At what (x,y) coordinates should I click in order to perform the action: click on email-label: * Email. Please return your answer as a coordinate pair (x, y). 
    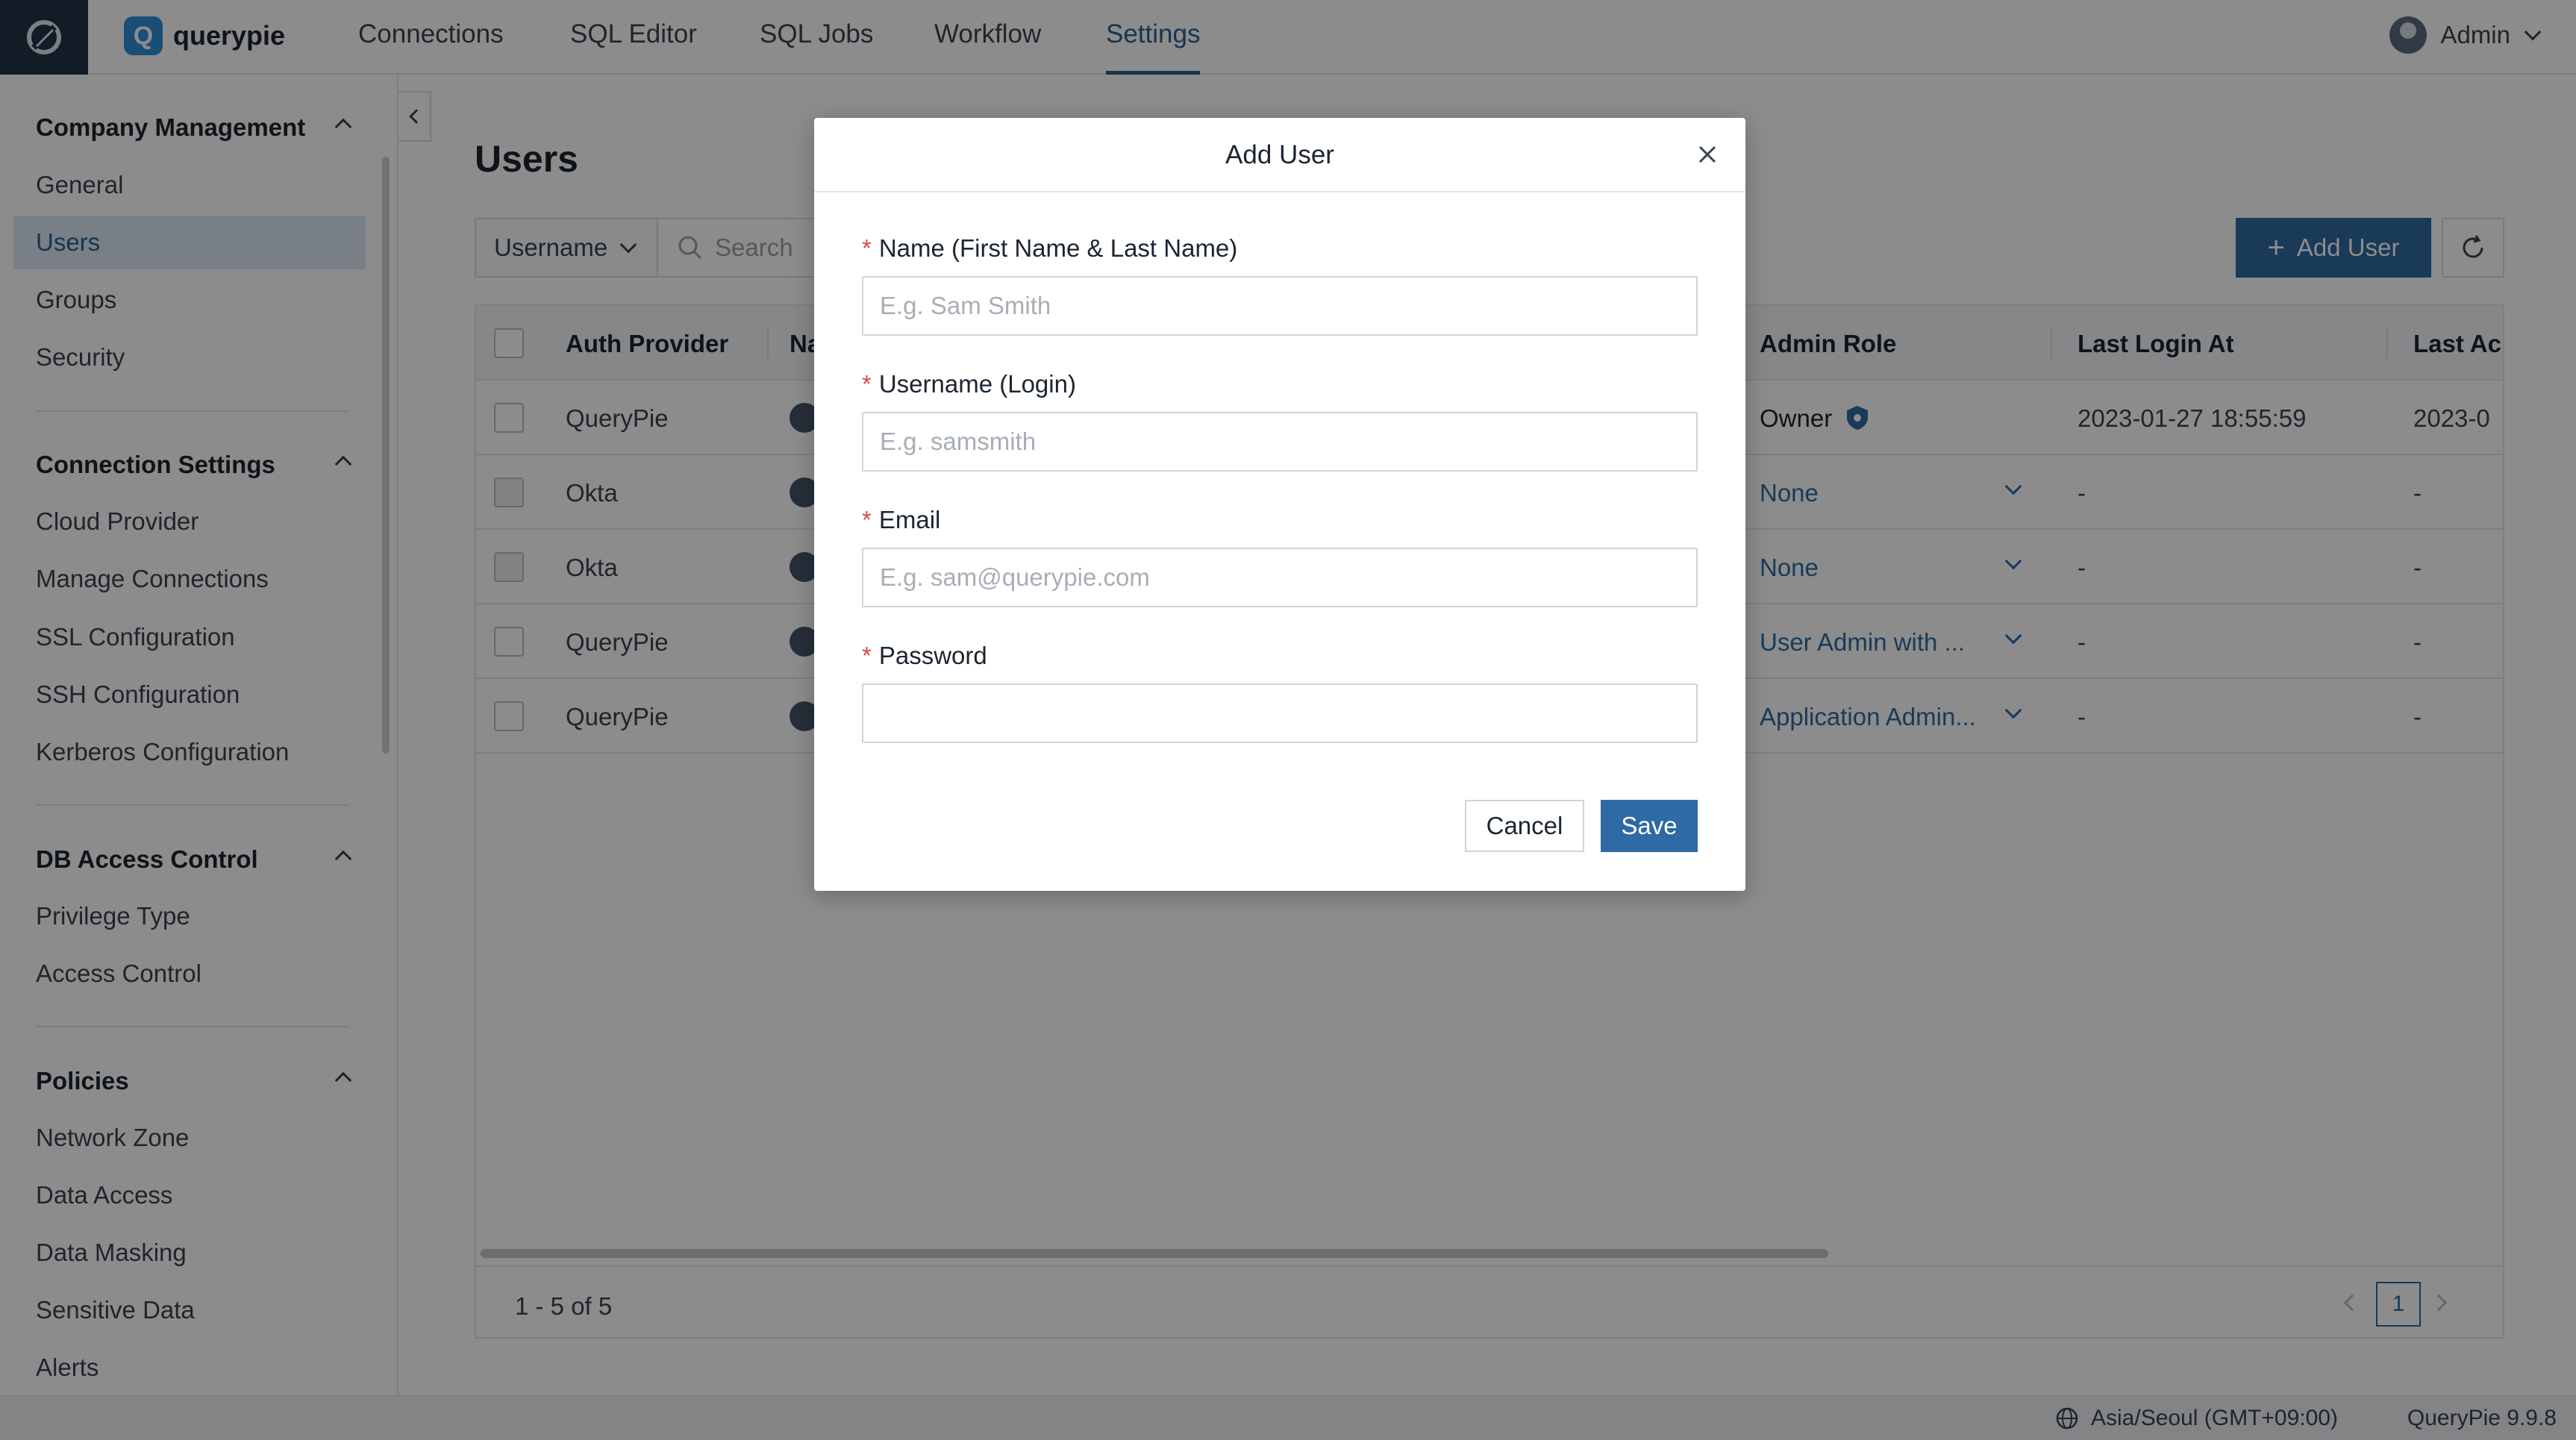
    Looking at the image, I should click on (901, 520).